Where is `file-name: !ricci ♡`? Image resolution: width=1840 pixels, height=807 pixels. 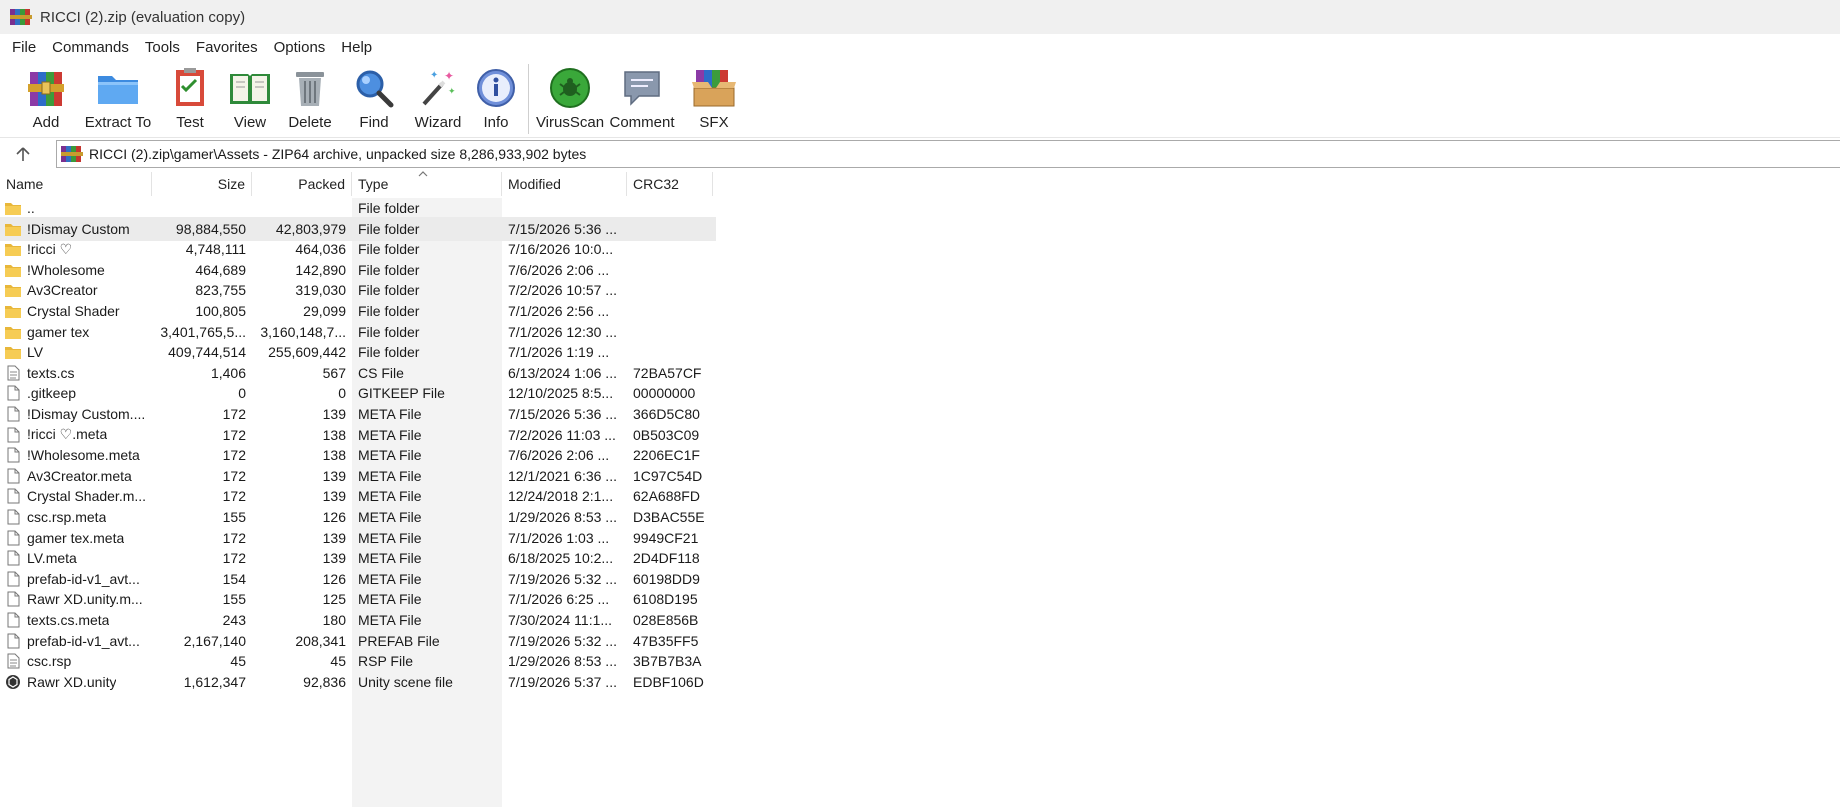
file-name: !ricci ♡ is located at coordinates (50, 248).